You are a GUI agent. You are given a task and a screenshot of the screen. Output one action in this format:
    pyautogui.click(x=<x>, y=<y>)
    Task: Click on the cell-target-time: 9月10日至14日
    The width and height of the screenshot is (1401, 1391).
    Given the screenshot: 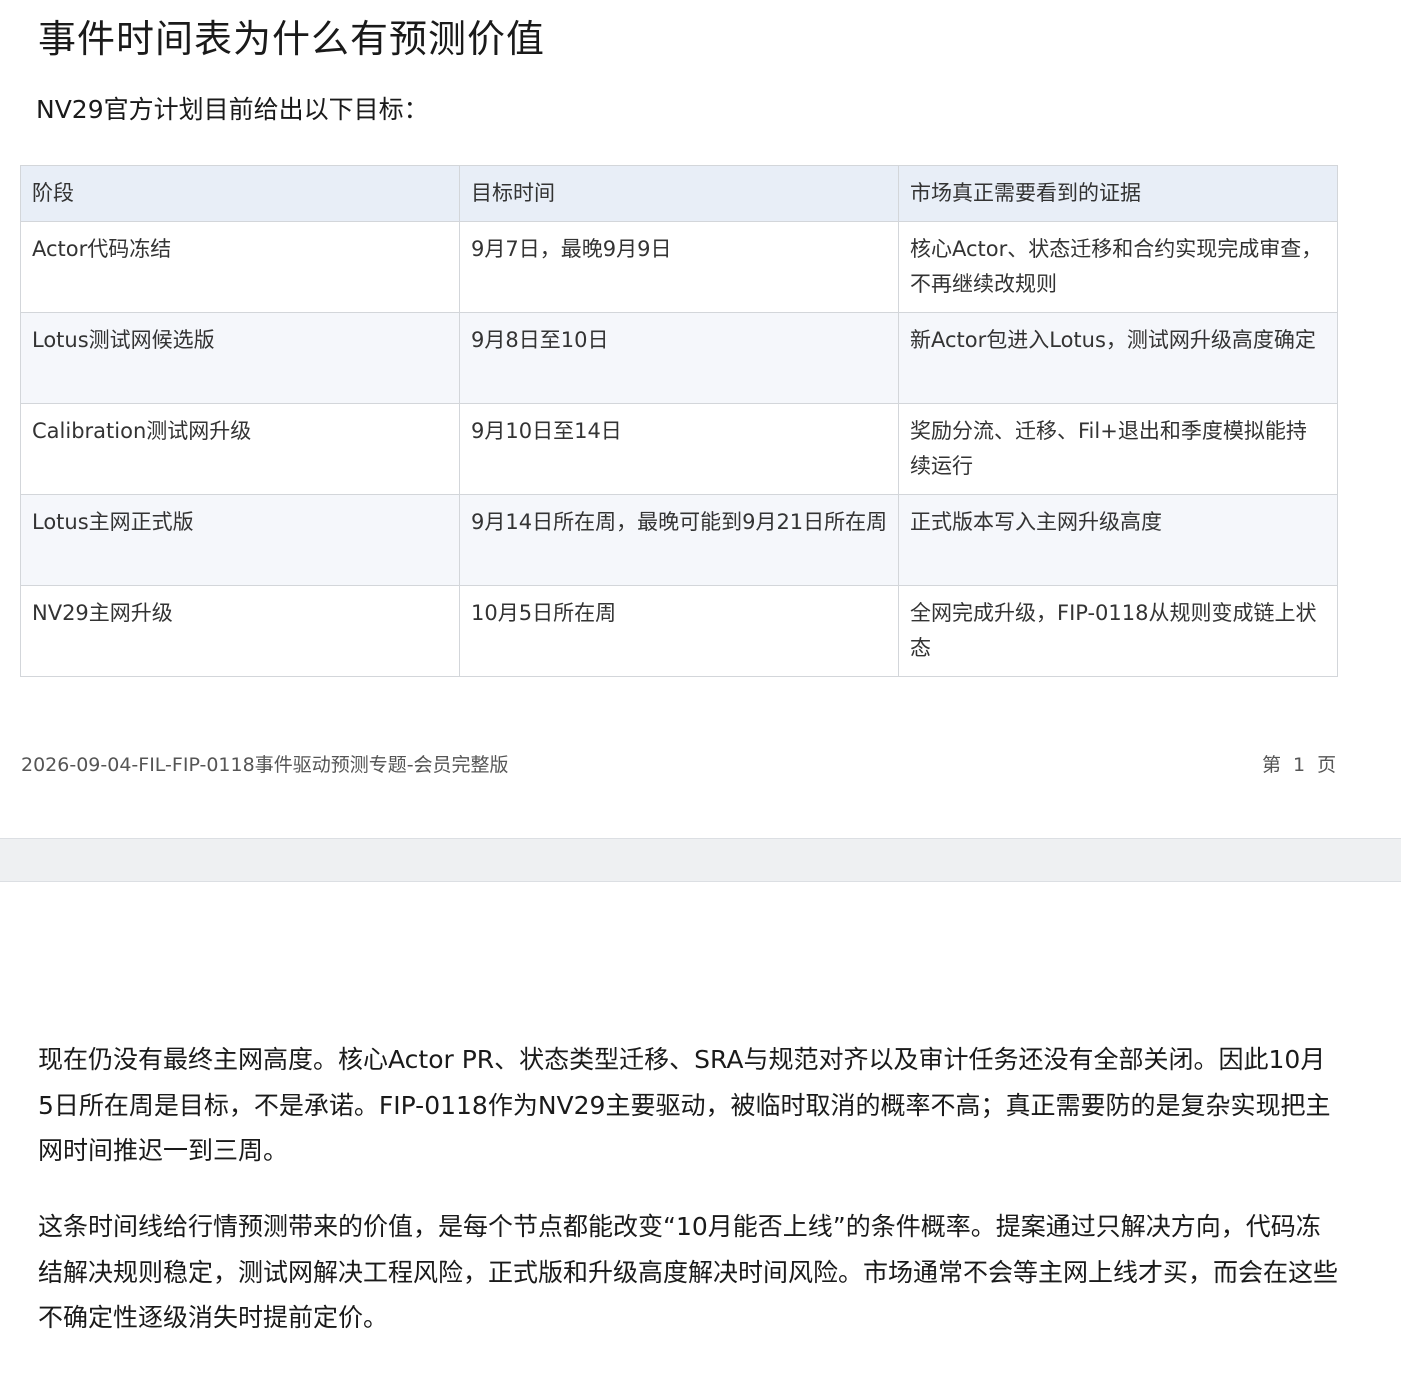 What is the action you would take?
    pyautogui.click(x=679, y=449)
    